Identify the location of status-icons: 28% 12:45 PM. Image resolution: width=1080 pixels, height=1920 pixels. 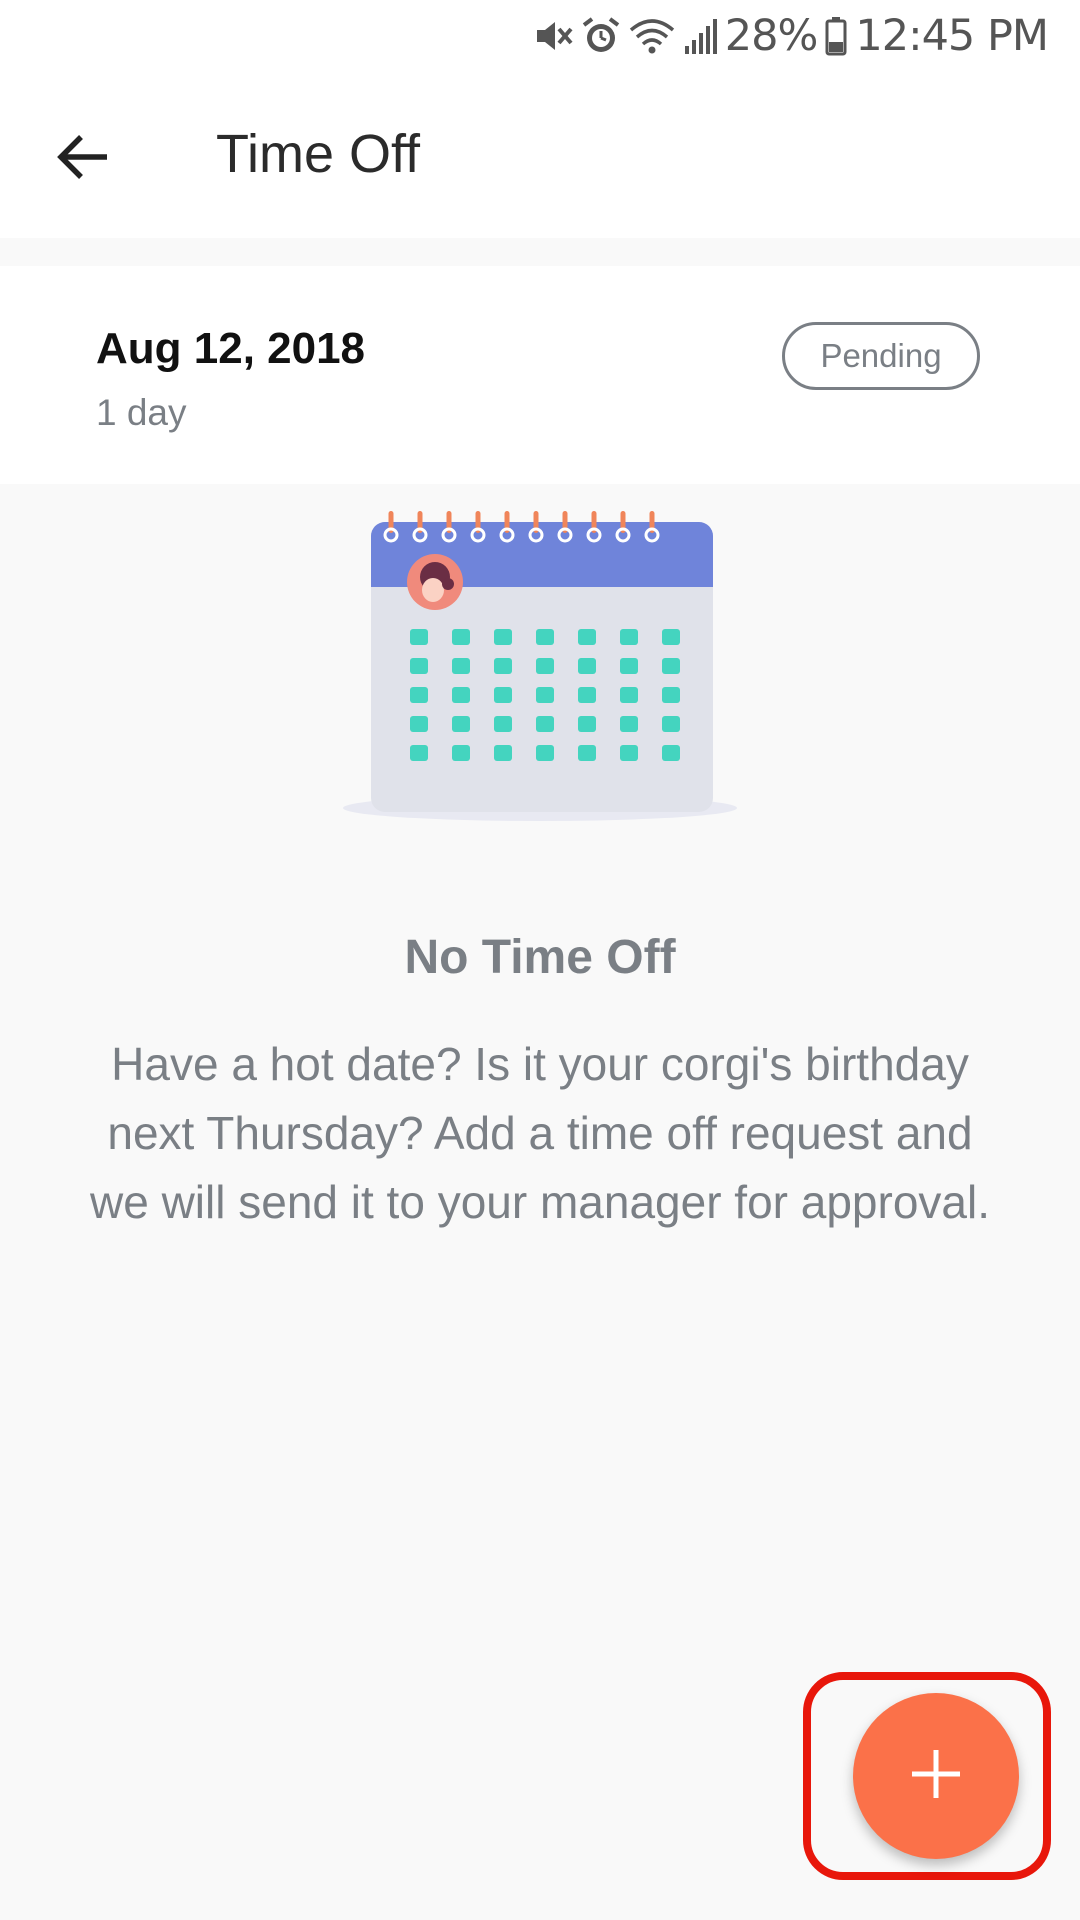
(791, 36).